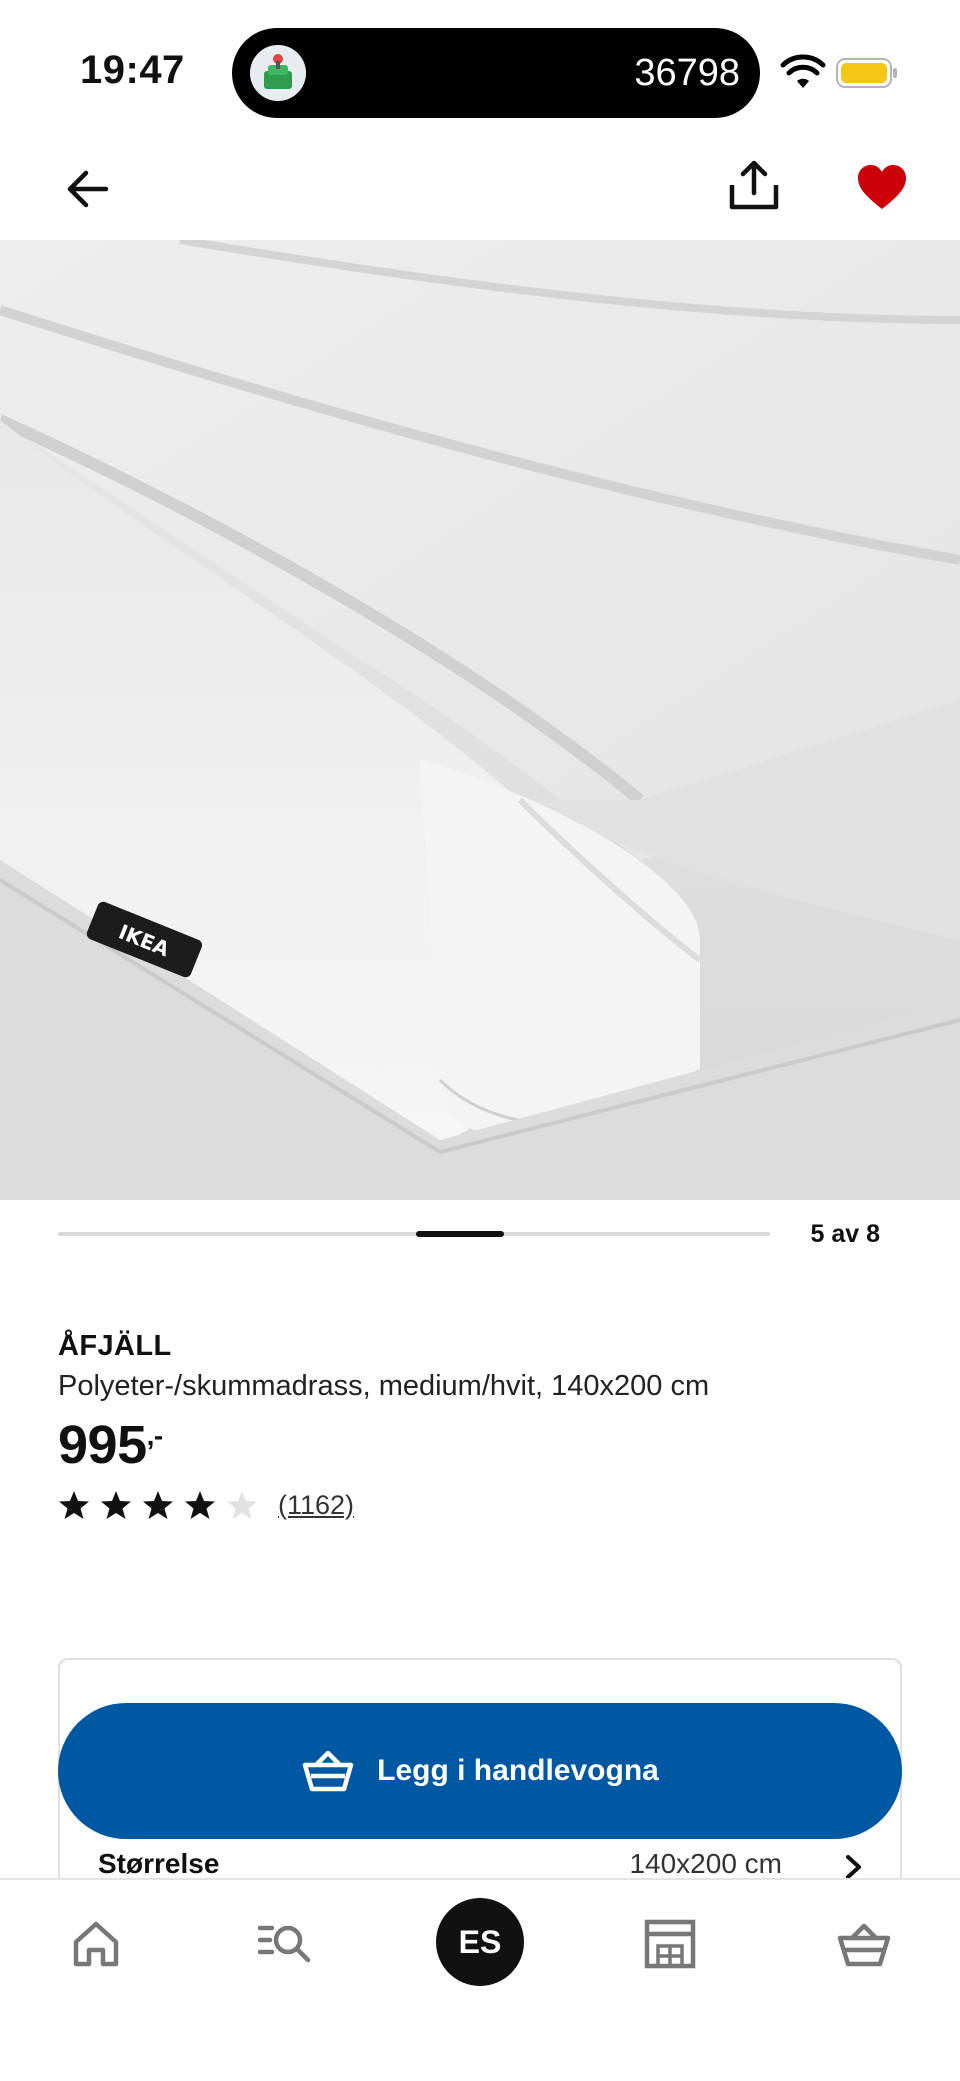  I want to click on status-bar: 19:47 36798, so click(480, 67).